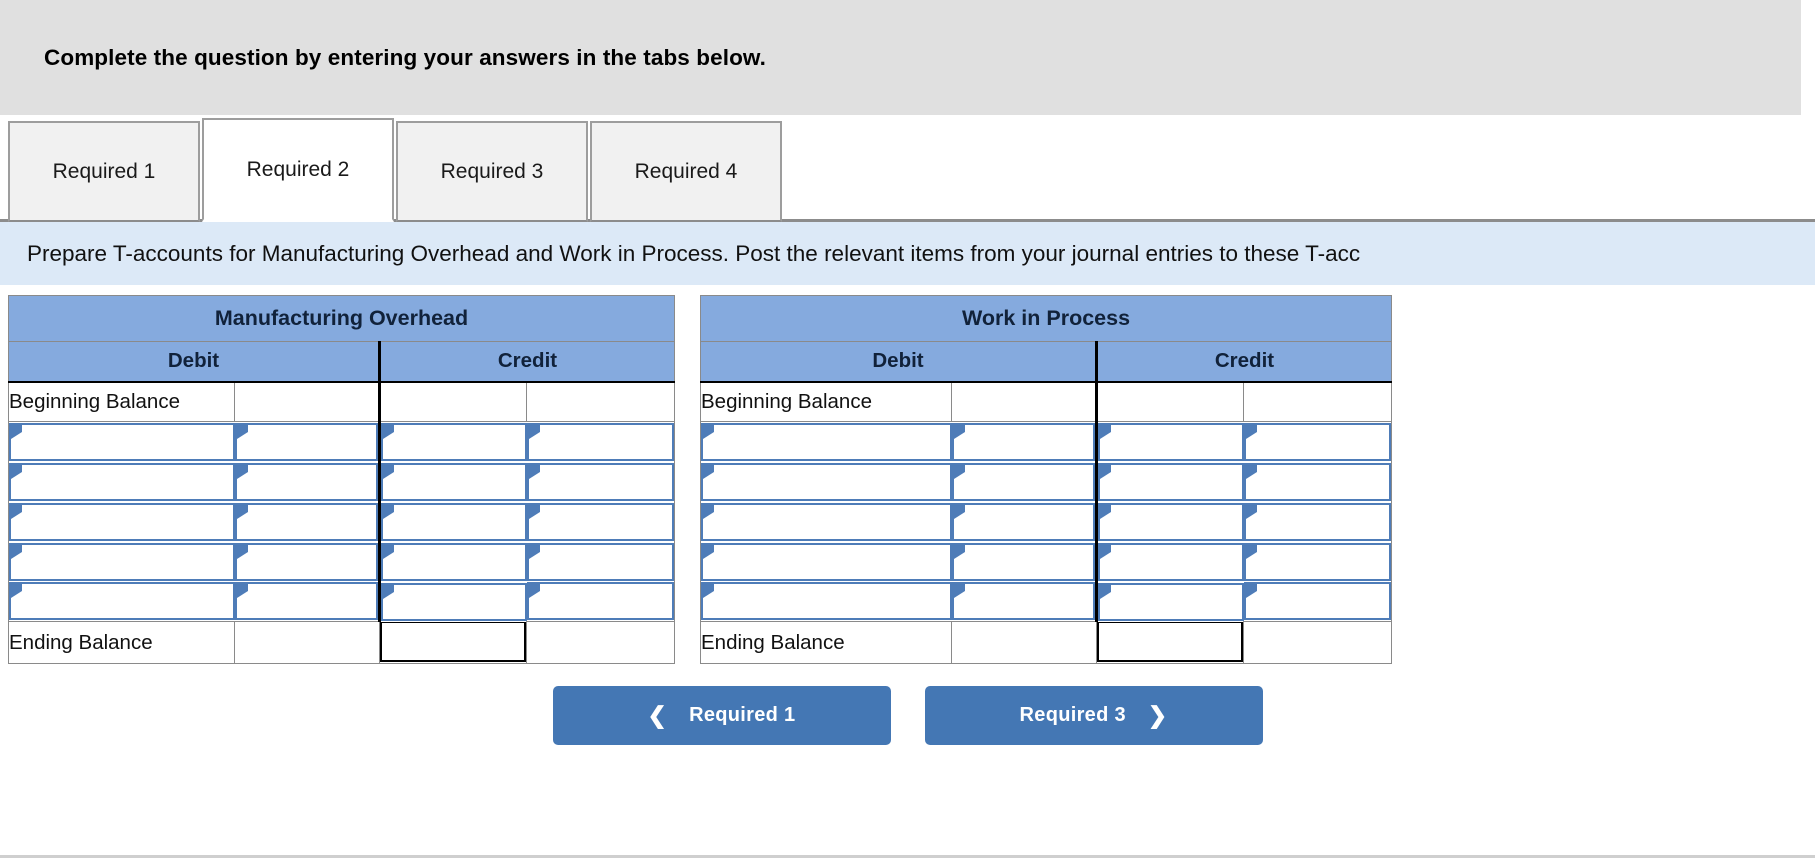  I want to click on tab-label: Required 2, so click(298, 169).